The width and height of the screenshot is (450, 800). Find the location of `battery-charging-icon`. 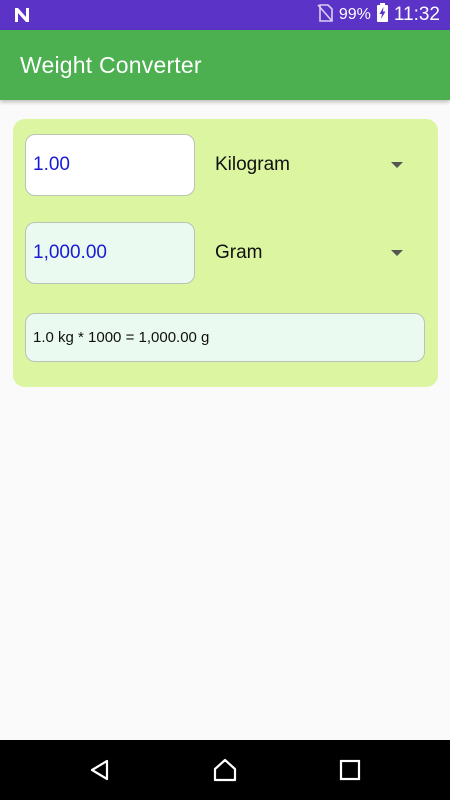

battery-charging-icon is located at coordinates (382, 15).